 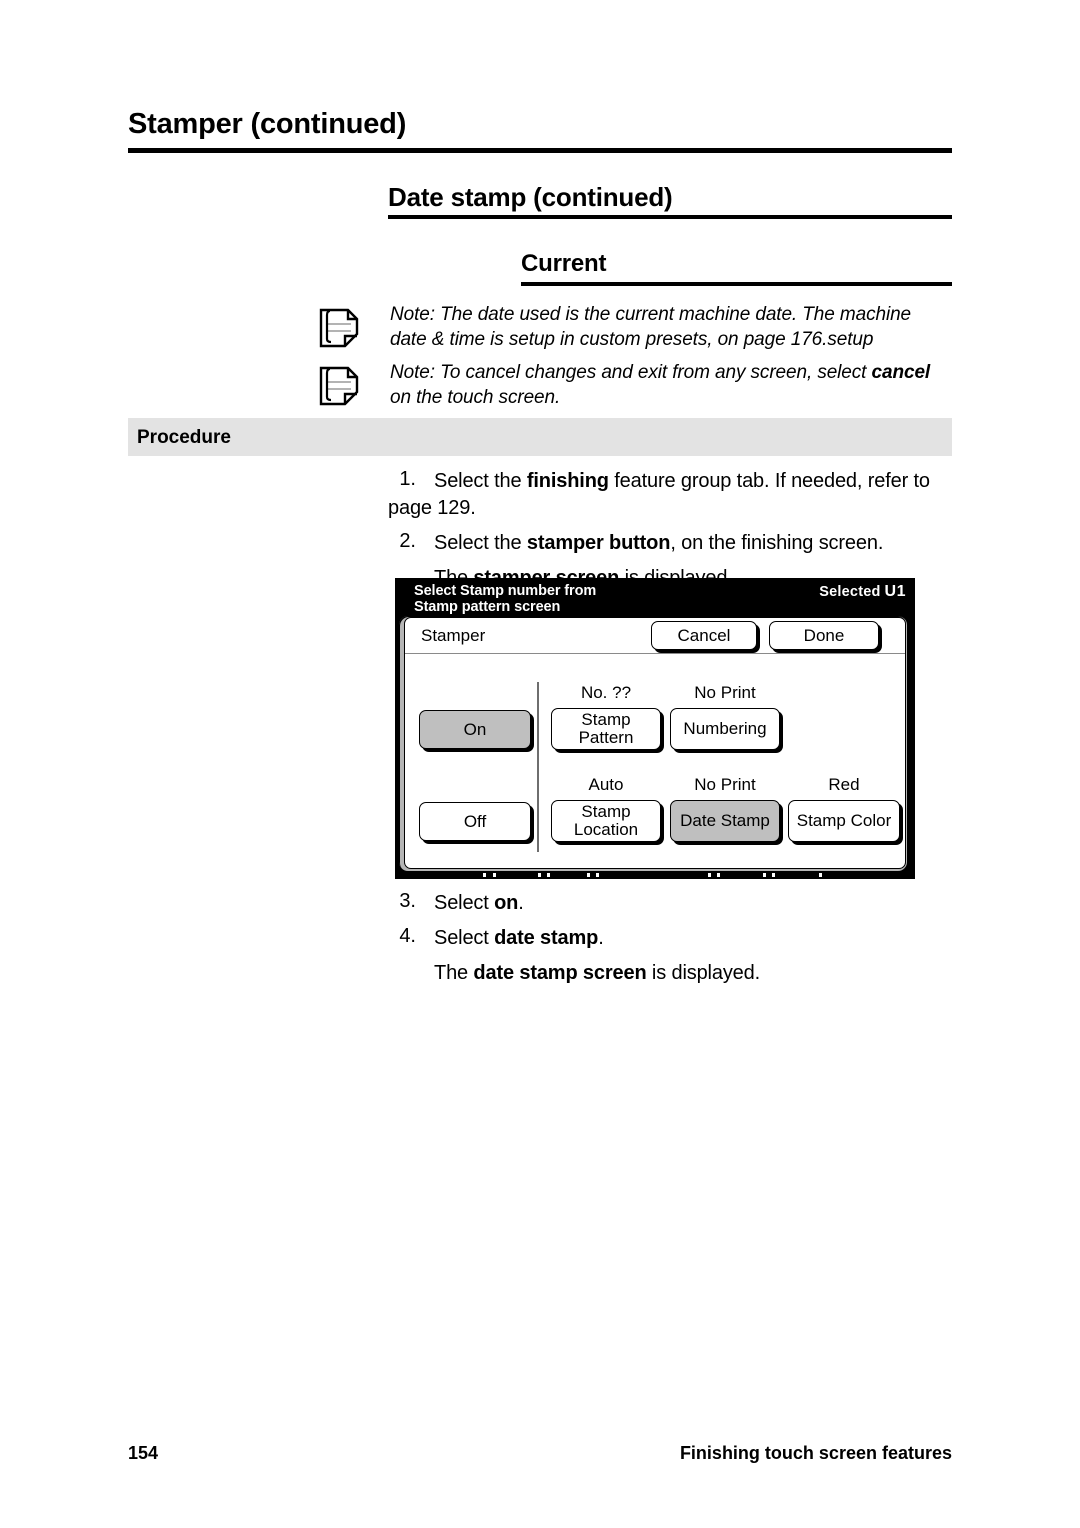 What do you see at coordinates (475, 729) in the screenshot?
I see `on-button: On` at bounding box center [475, 729].